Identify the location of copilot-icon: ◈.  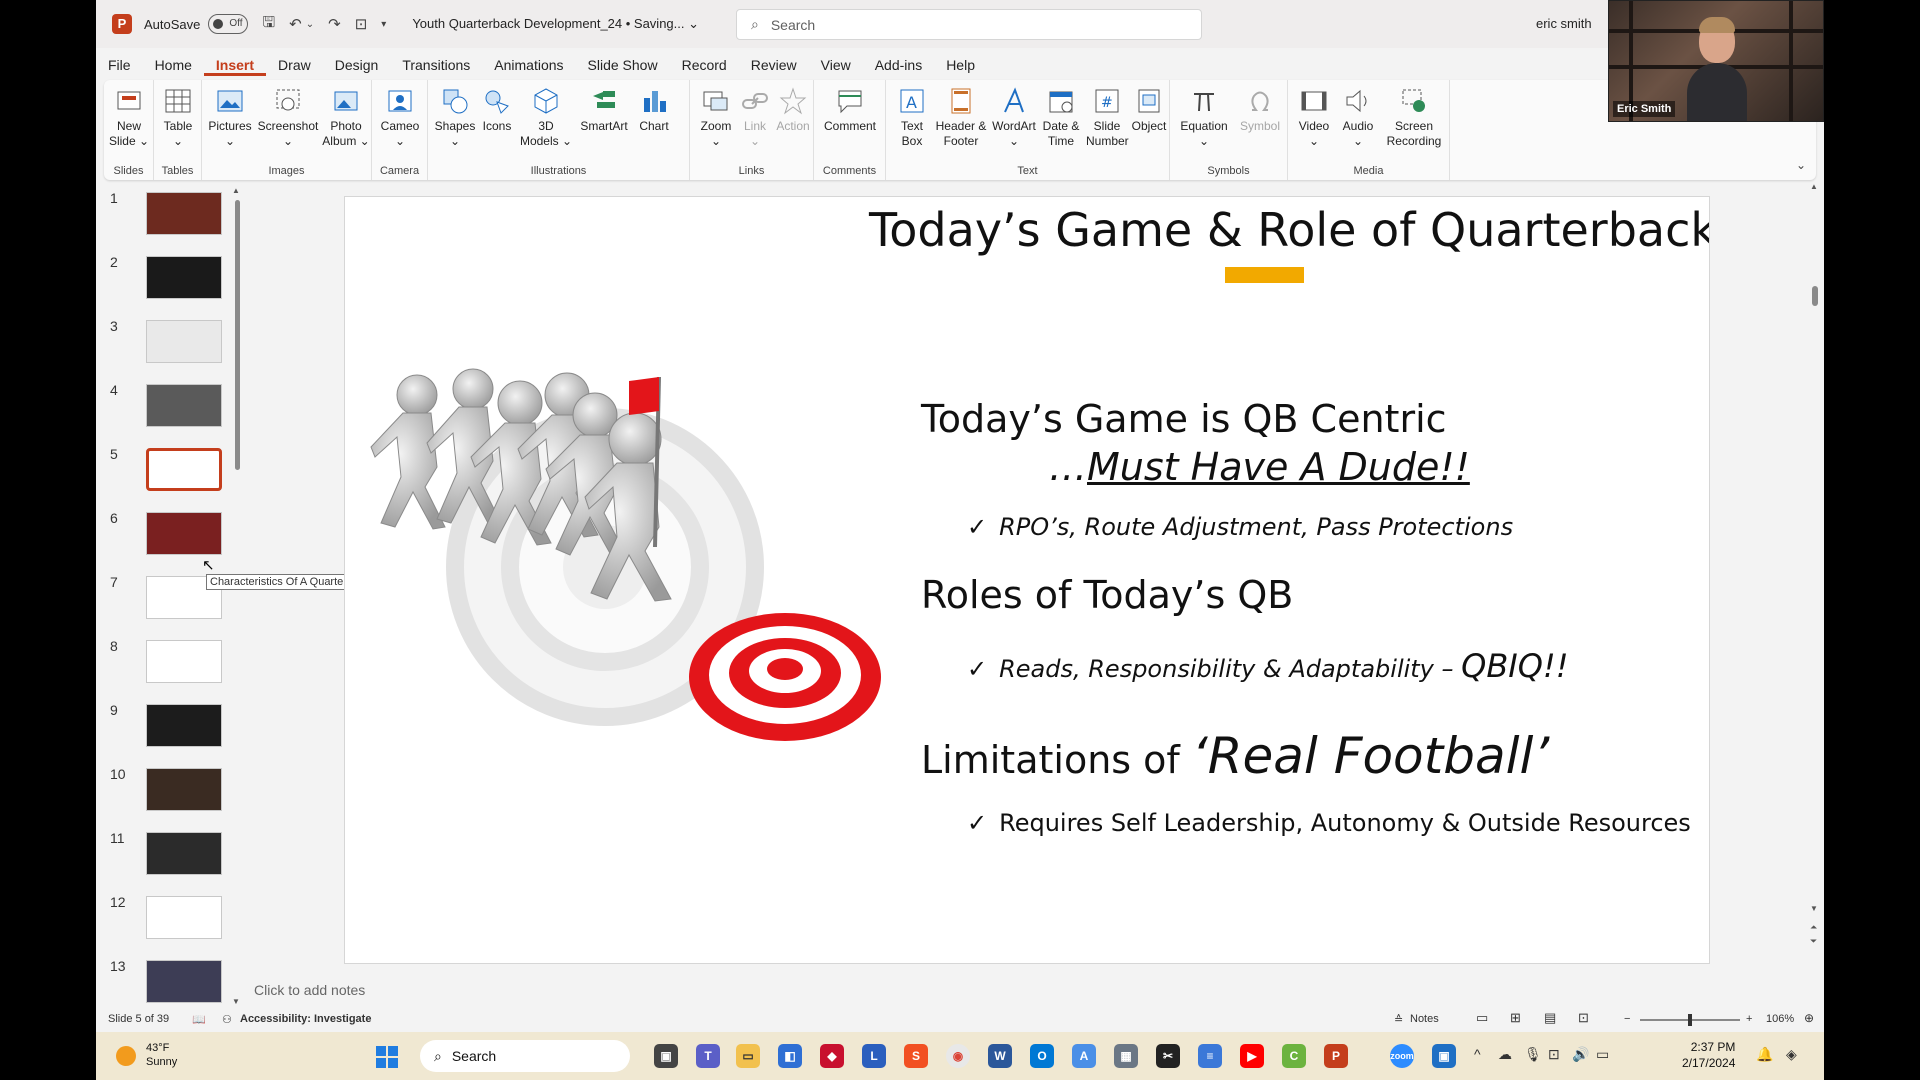
(1791, 1054).